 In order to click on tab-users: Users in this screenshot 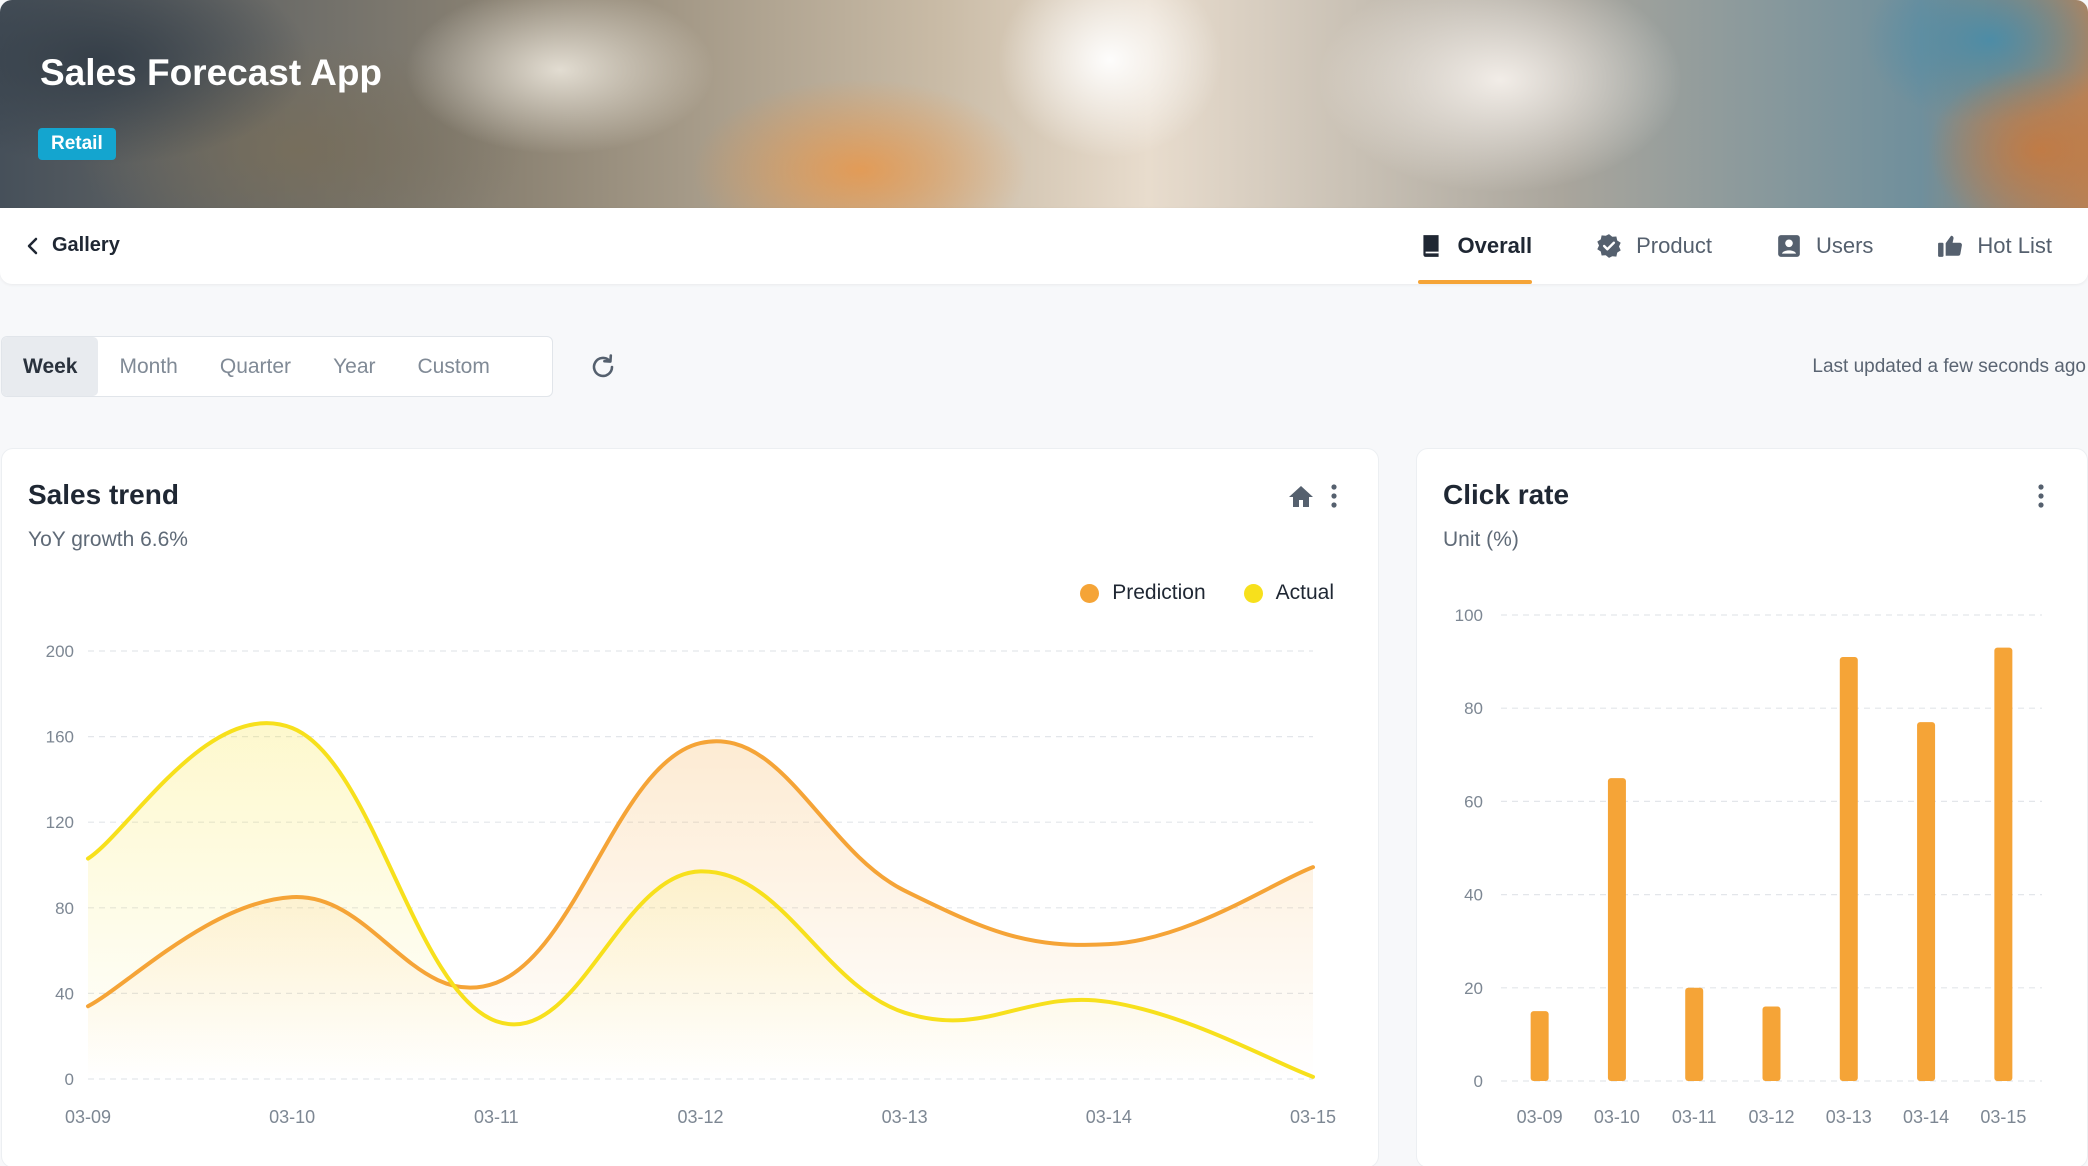, I will do `click(1824, 246)`.